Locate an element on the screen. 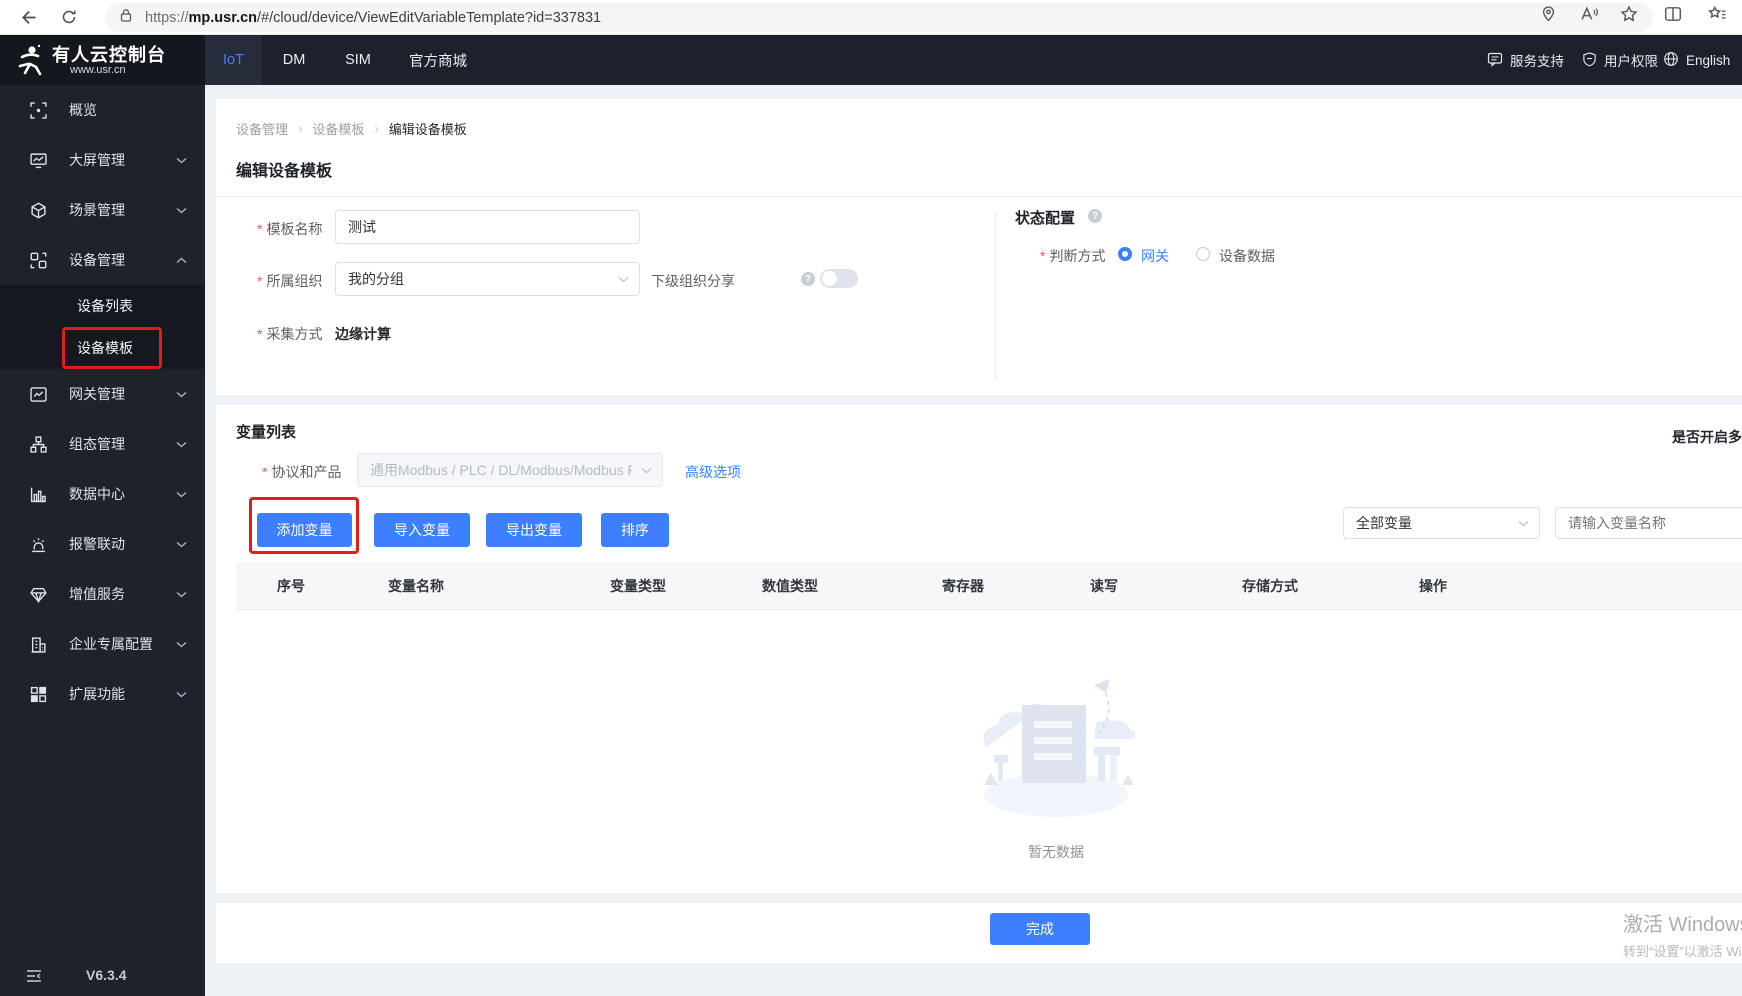  collapse-sidebar-icon is located at coordinates (34, 977).